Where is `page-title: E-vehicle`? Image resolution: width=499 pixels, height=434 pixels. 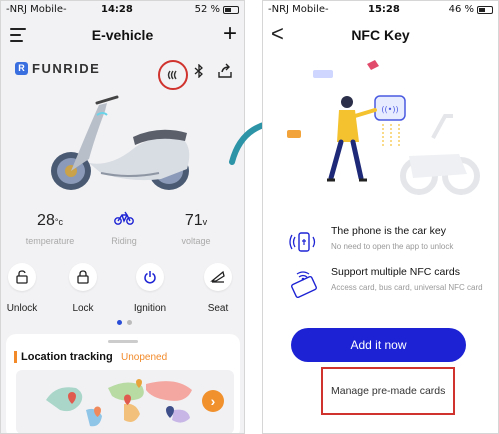
page-title: E-vehicle is located at coordinates (122, 35).